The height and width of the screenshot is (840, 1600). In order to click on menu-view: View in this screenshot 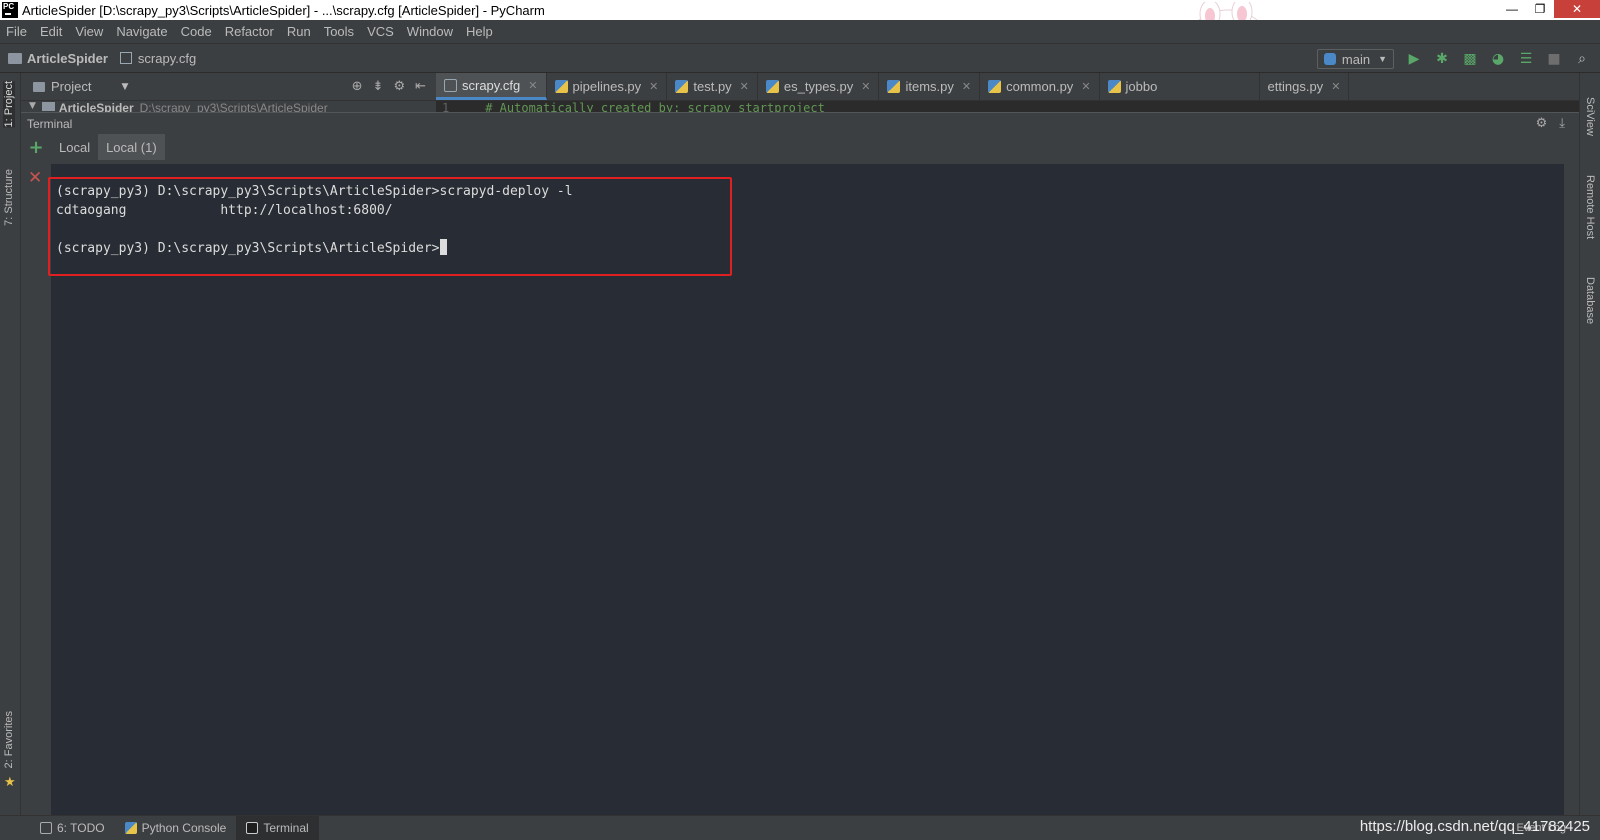, I will do `click(89, 31)`.